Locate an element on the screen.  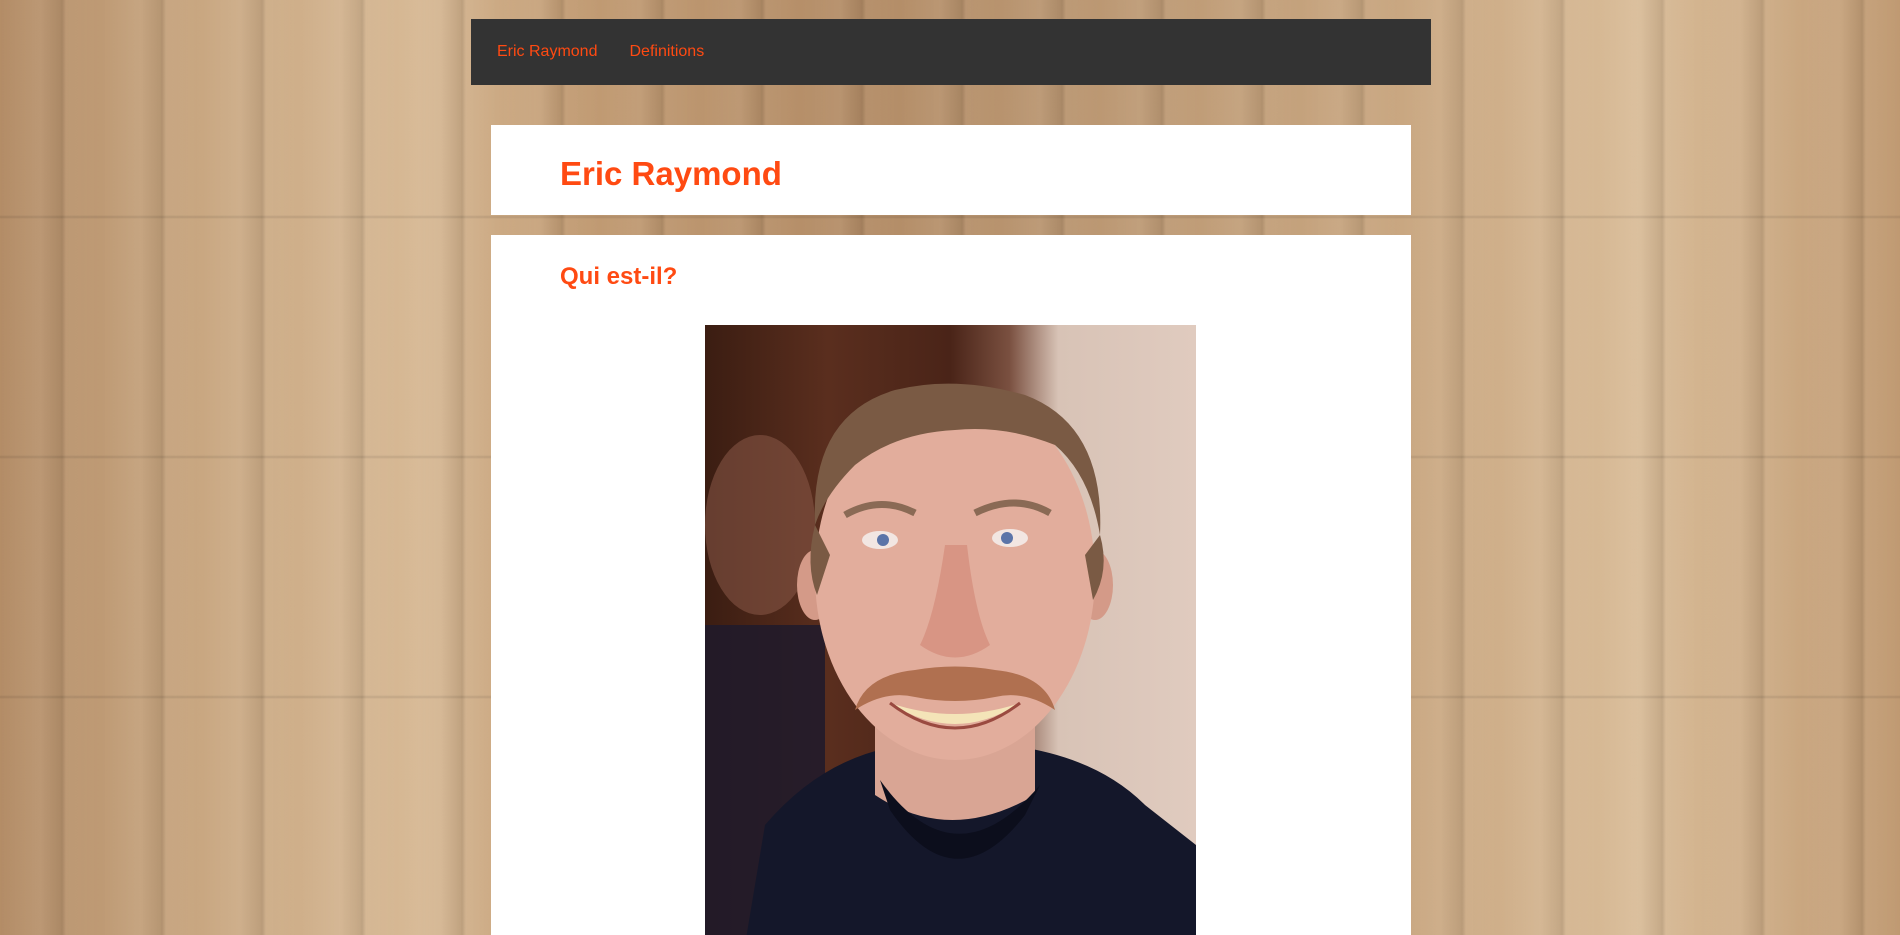
site-title-panel: Eric Raymond is located at coordinates (951, 170).